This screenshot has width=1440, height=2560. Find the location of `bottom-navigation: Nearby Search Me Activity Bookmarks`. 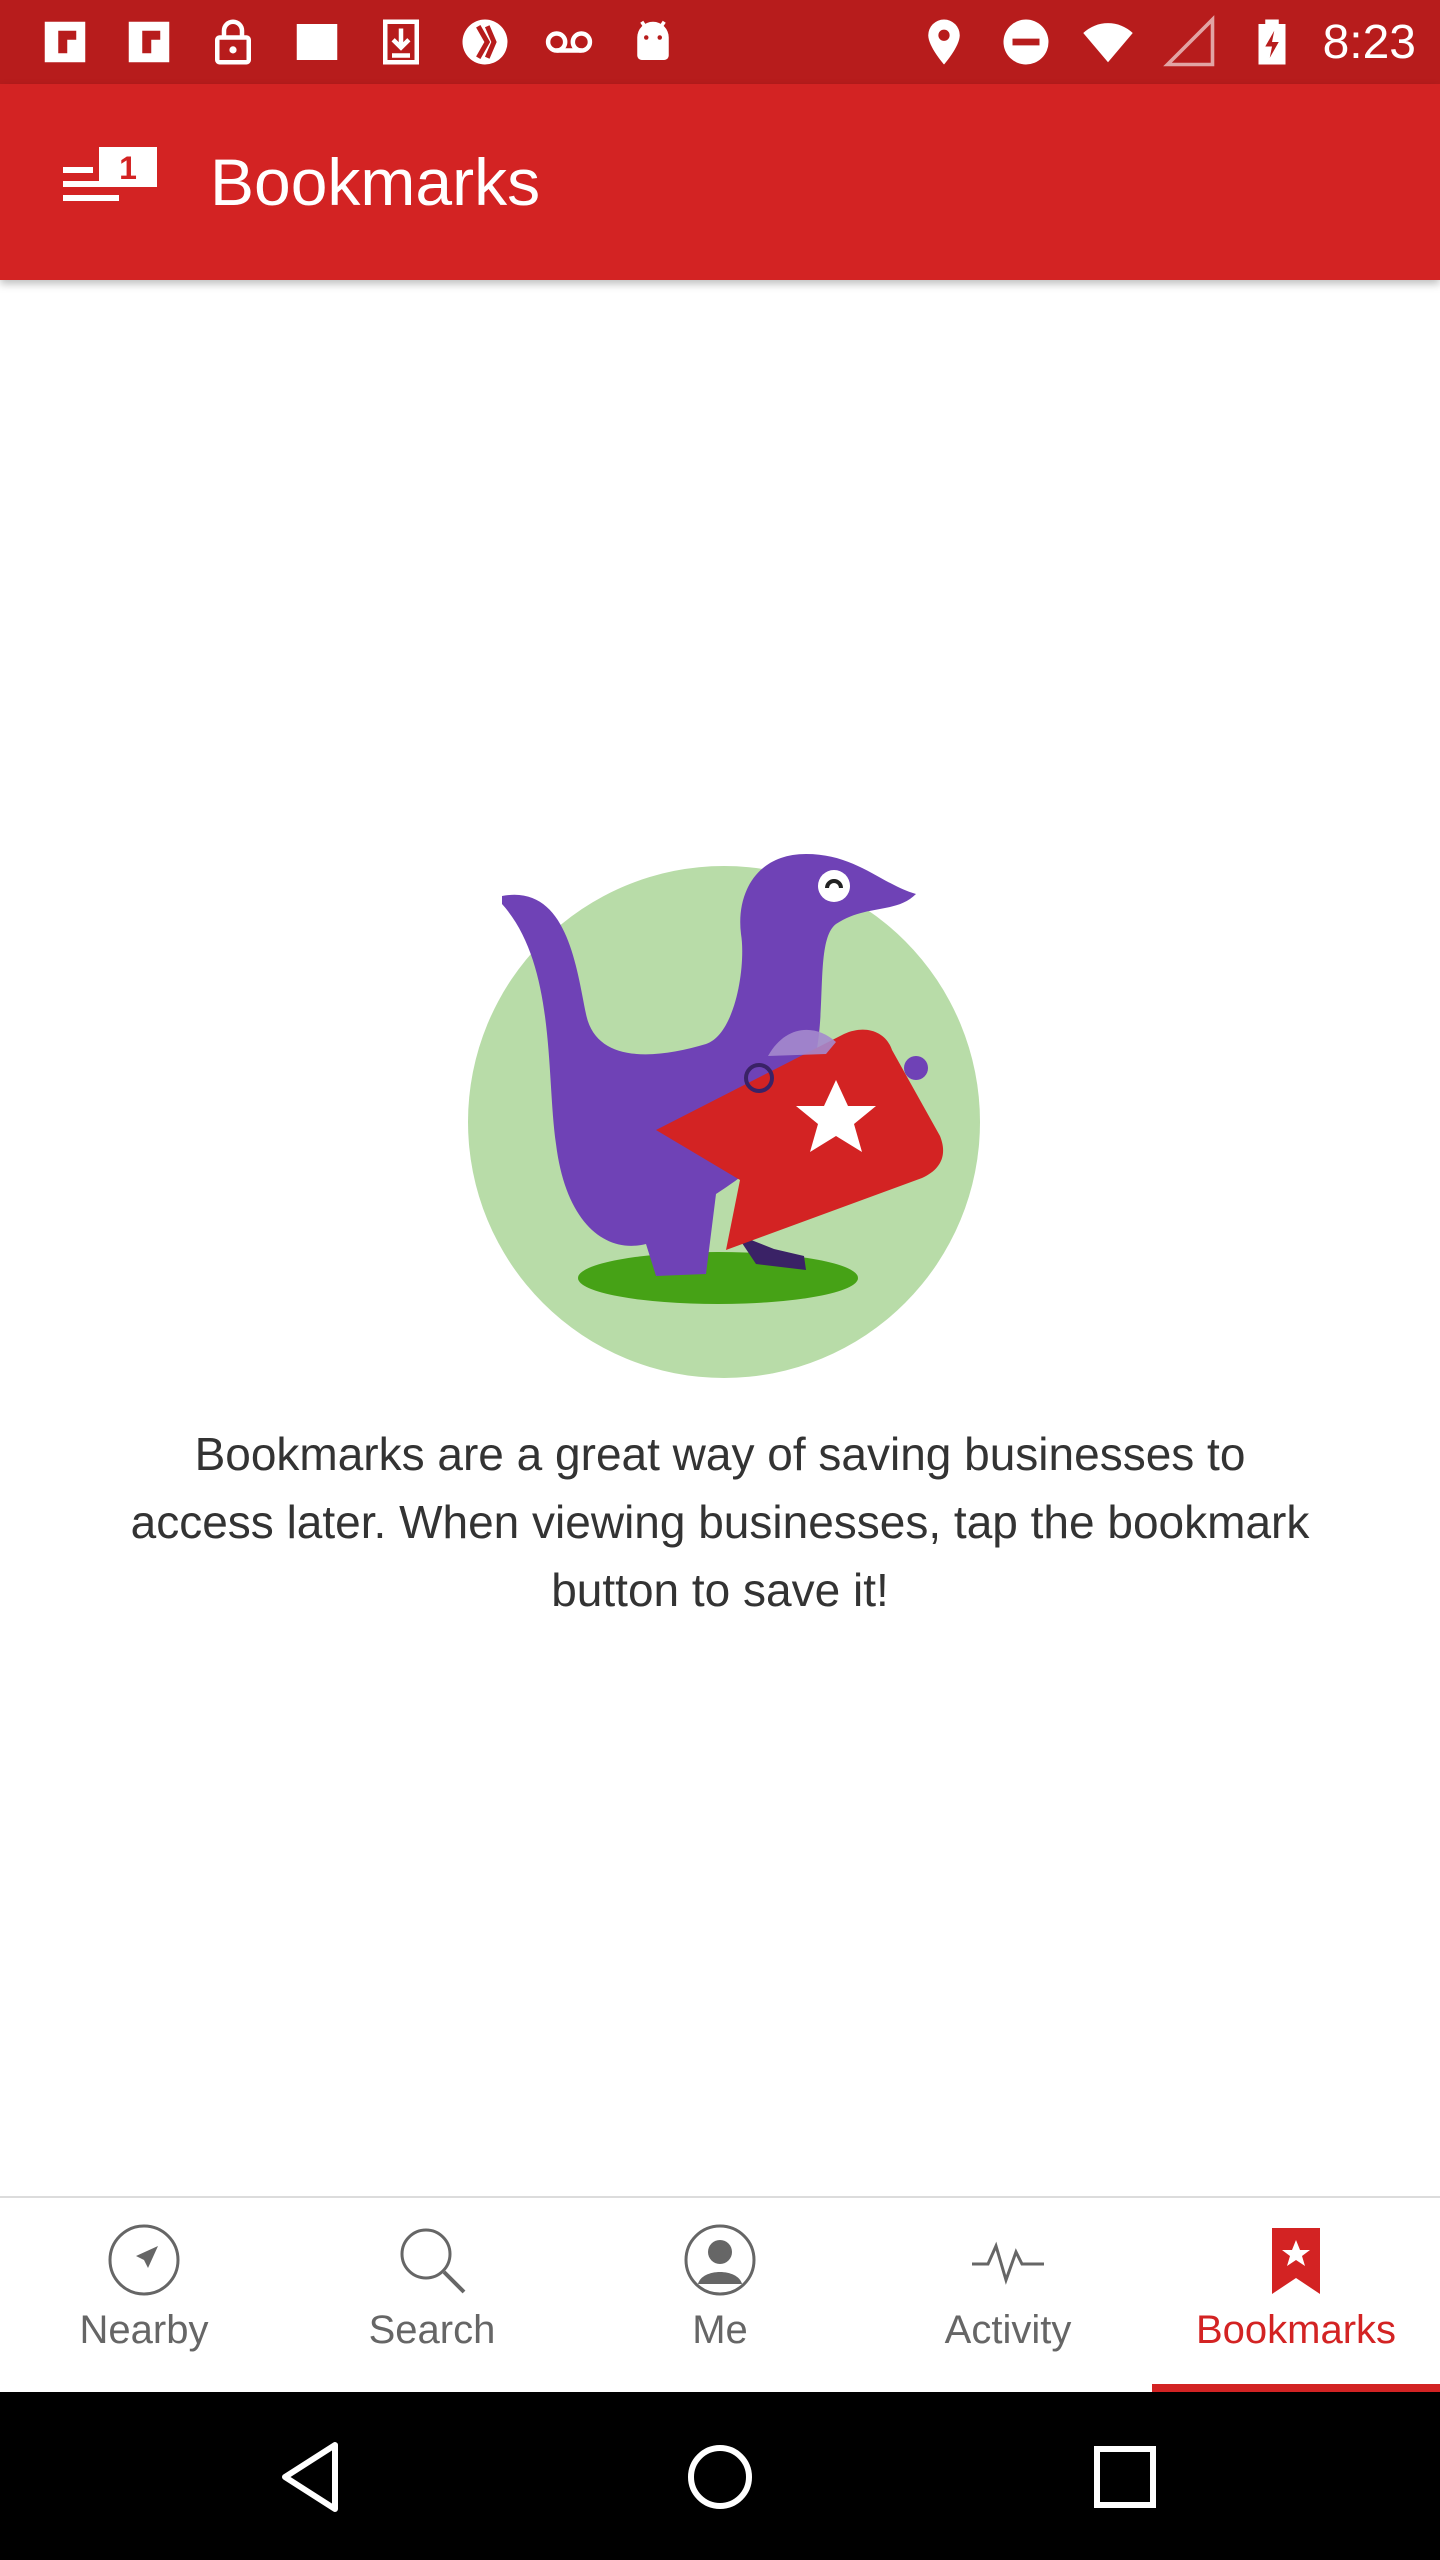

bottom-navigation: Nearby Search Me Activity Bookmarks is located at coordinates (720, 2295).